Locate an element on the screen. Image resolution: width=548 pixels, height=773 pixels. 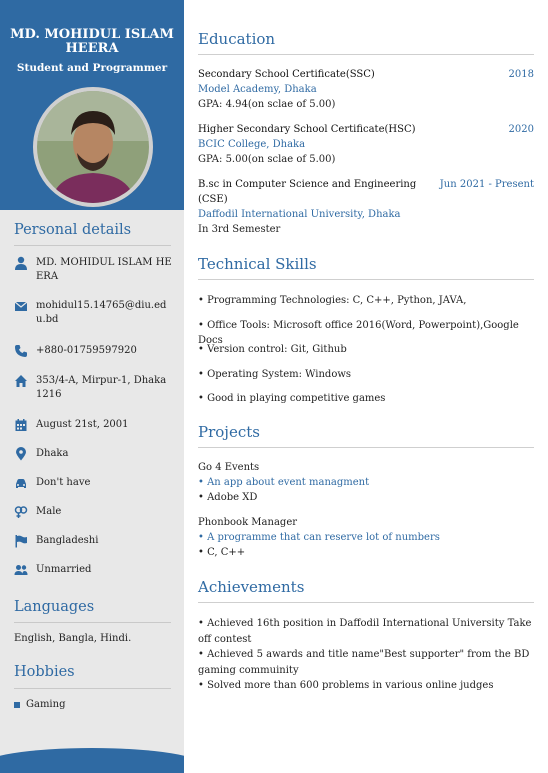
personal-item-text: Bangladeshi is located at coordinates (67, 540).